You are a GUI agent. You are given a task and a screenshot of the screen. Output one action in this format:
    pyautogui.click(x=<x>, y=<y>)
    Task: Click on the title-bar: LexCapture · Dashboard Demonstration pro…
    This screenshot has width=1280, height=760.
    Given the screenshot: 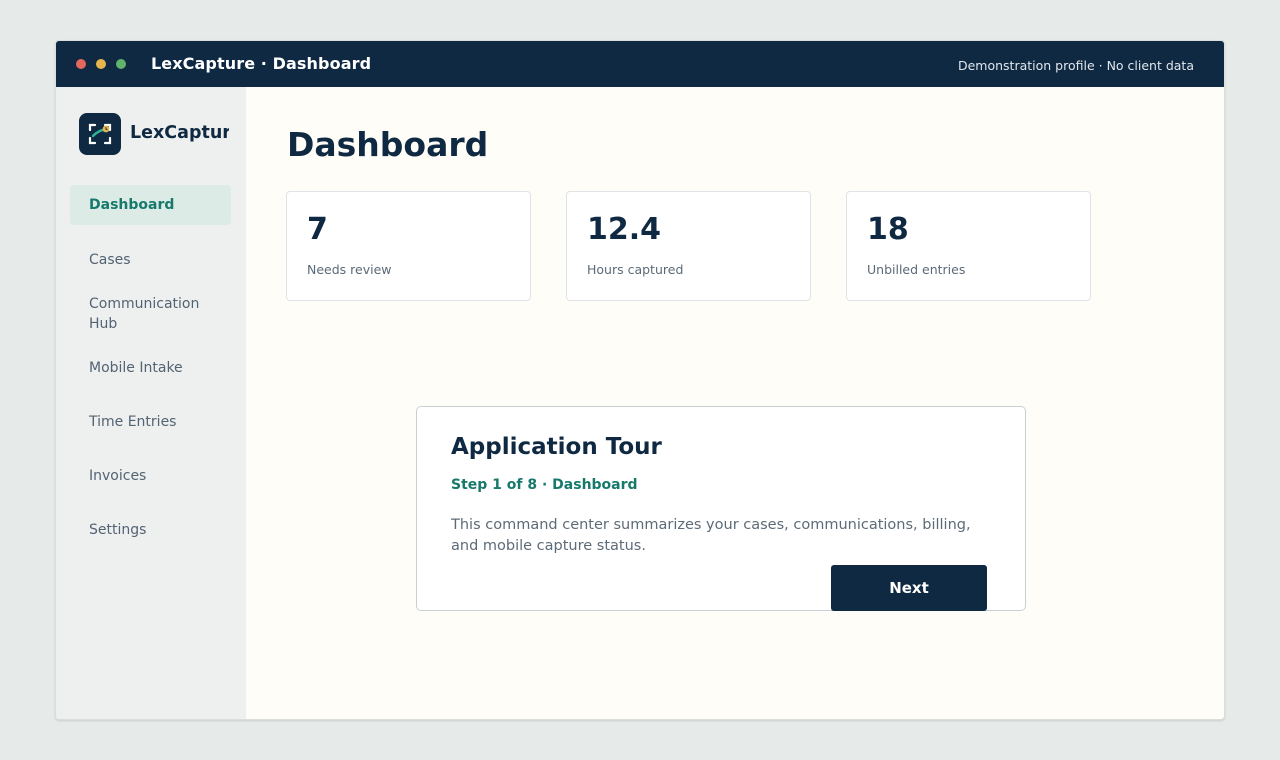 What is the action you would take?
    pyautogui.click(x=640, y=64)
    